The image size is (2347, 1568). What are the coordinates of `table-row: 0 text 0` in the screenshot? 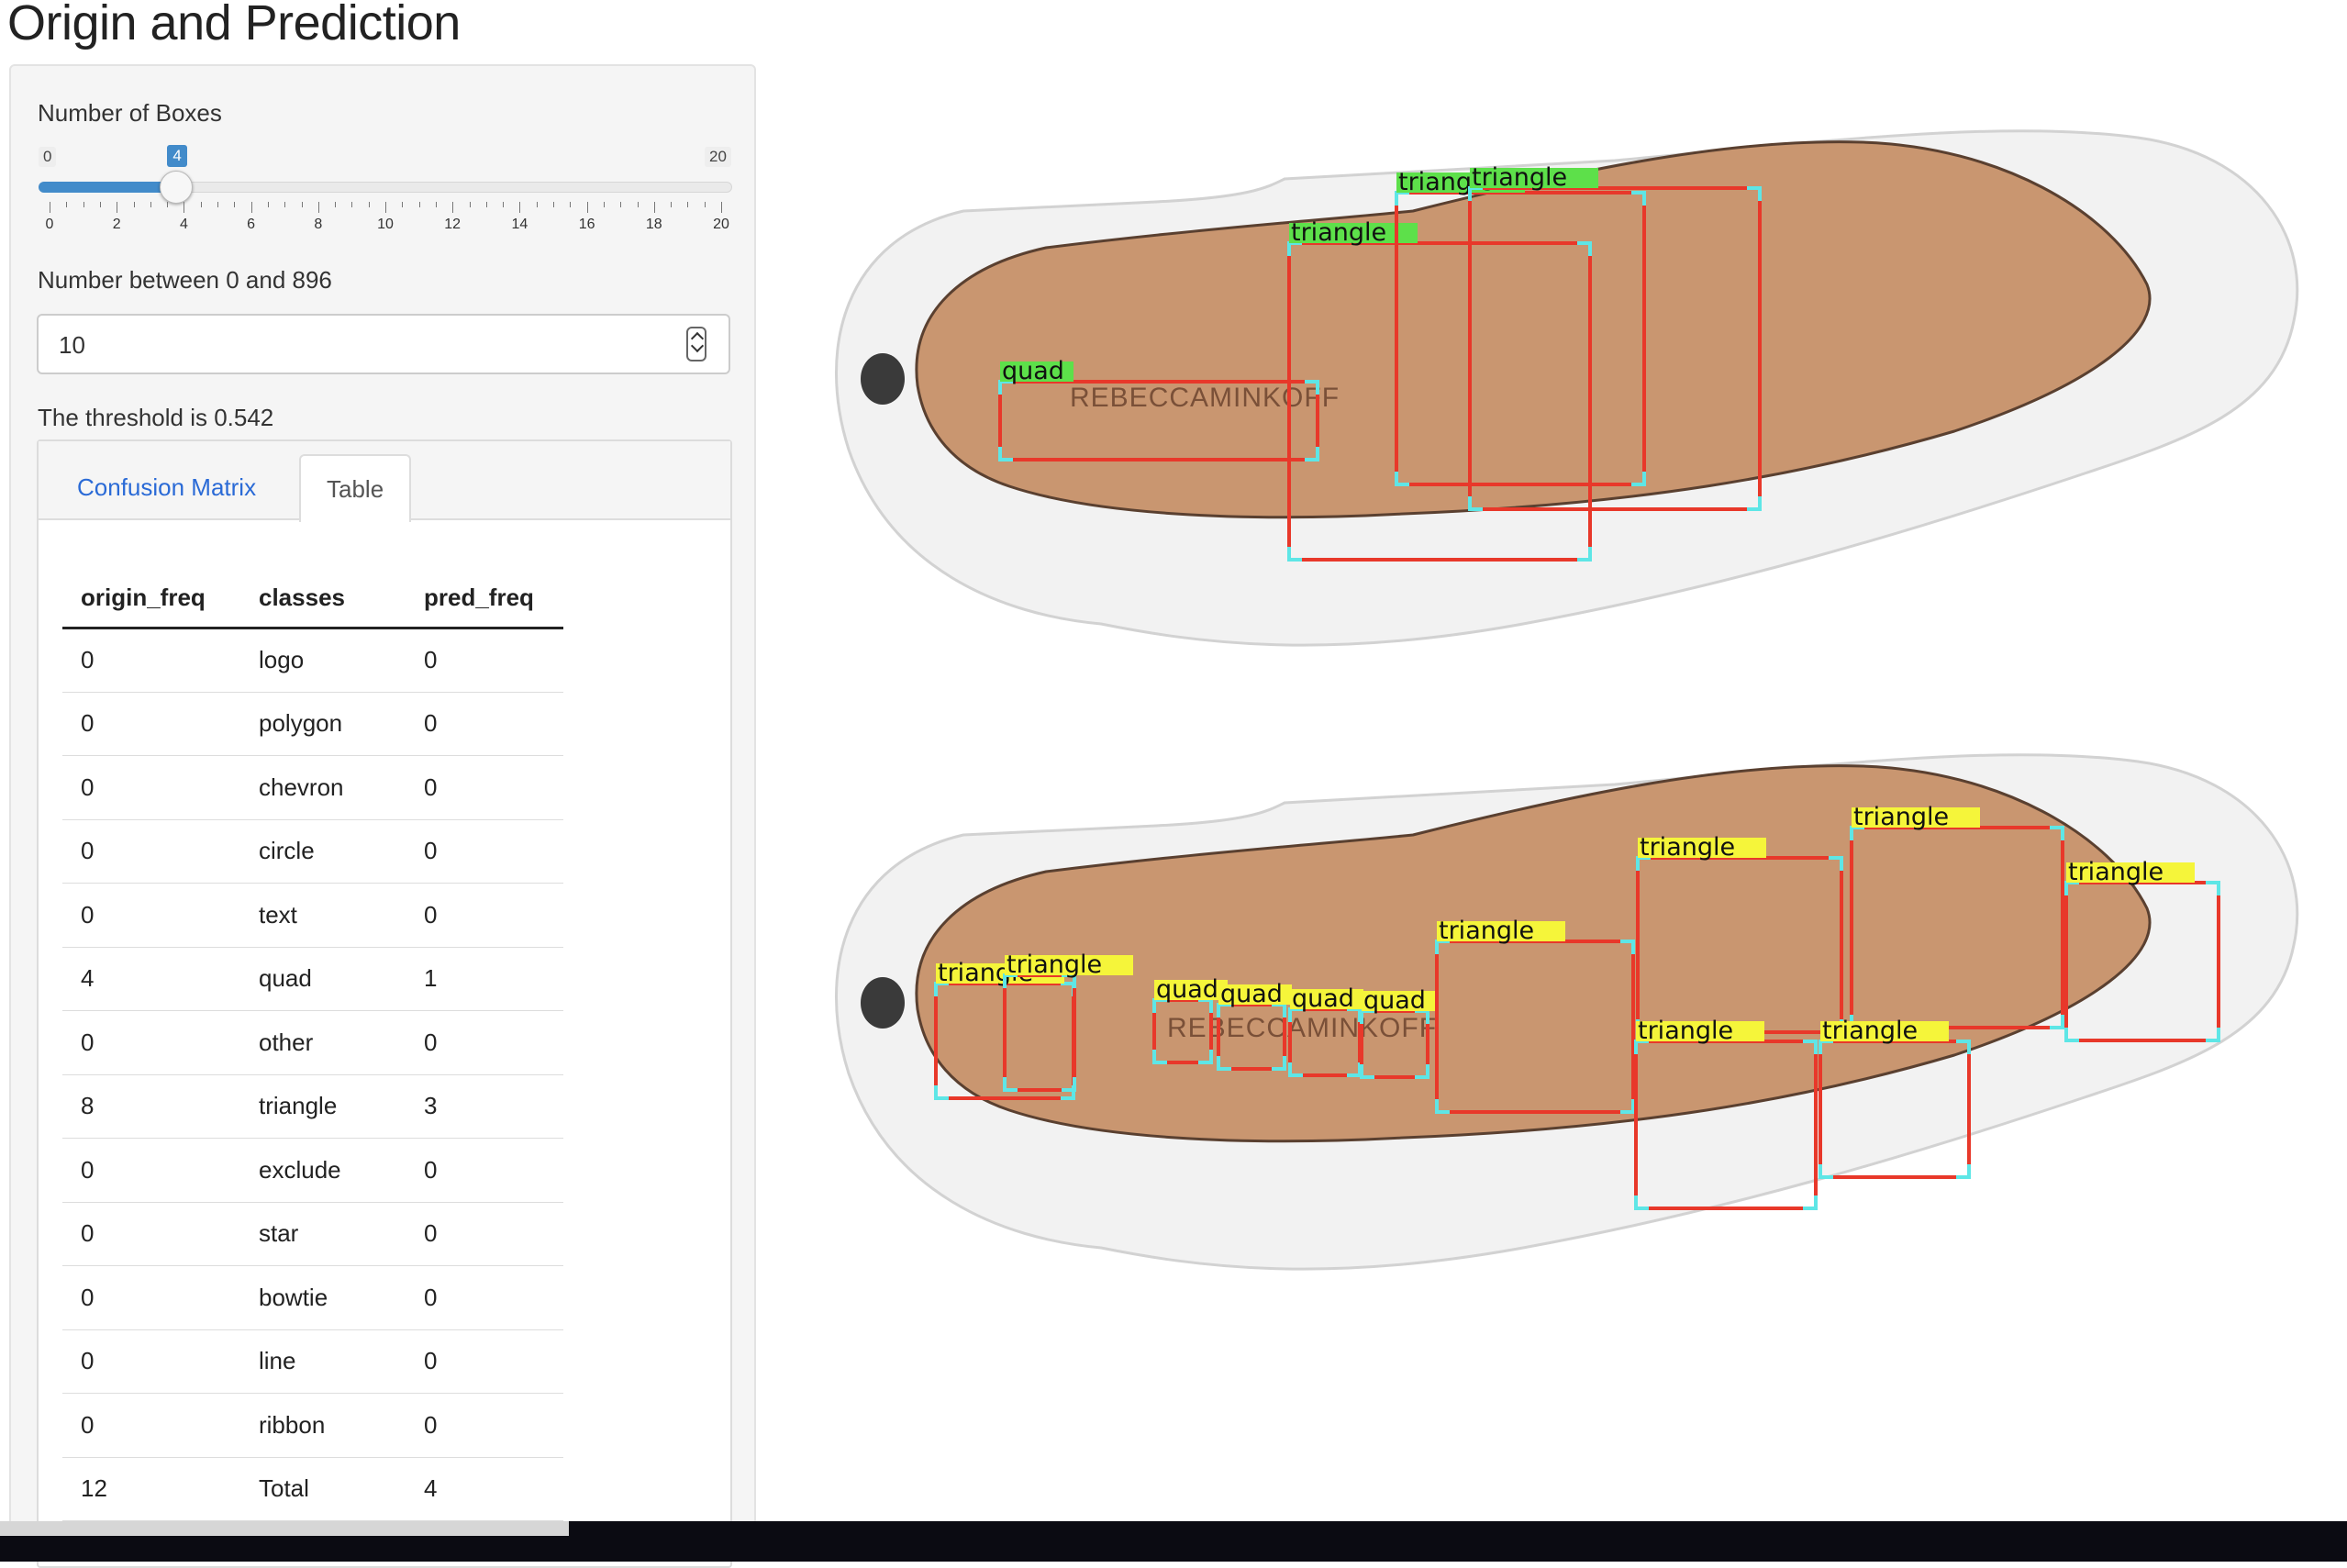 It's located at (312, 915).